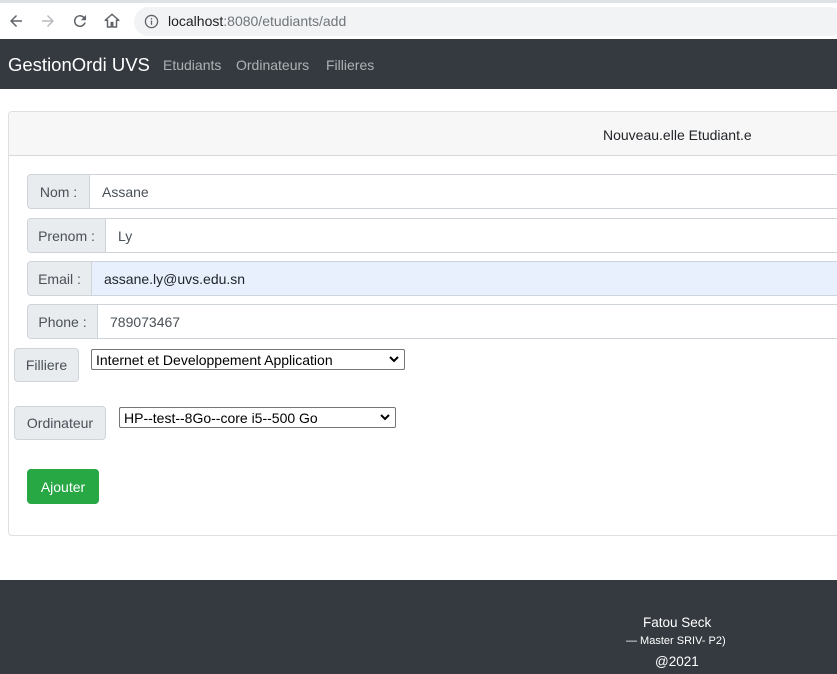  Describe the element at coordinates (16, 21) in the screenshot. I see `back-icon` at that location.